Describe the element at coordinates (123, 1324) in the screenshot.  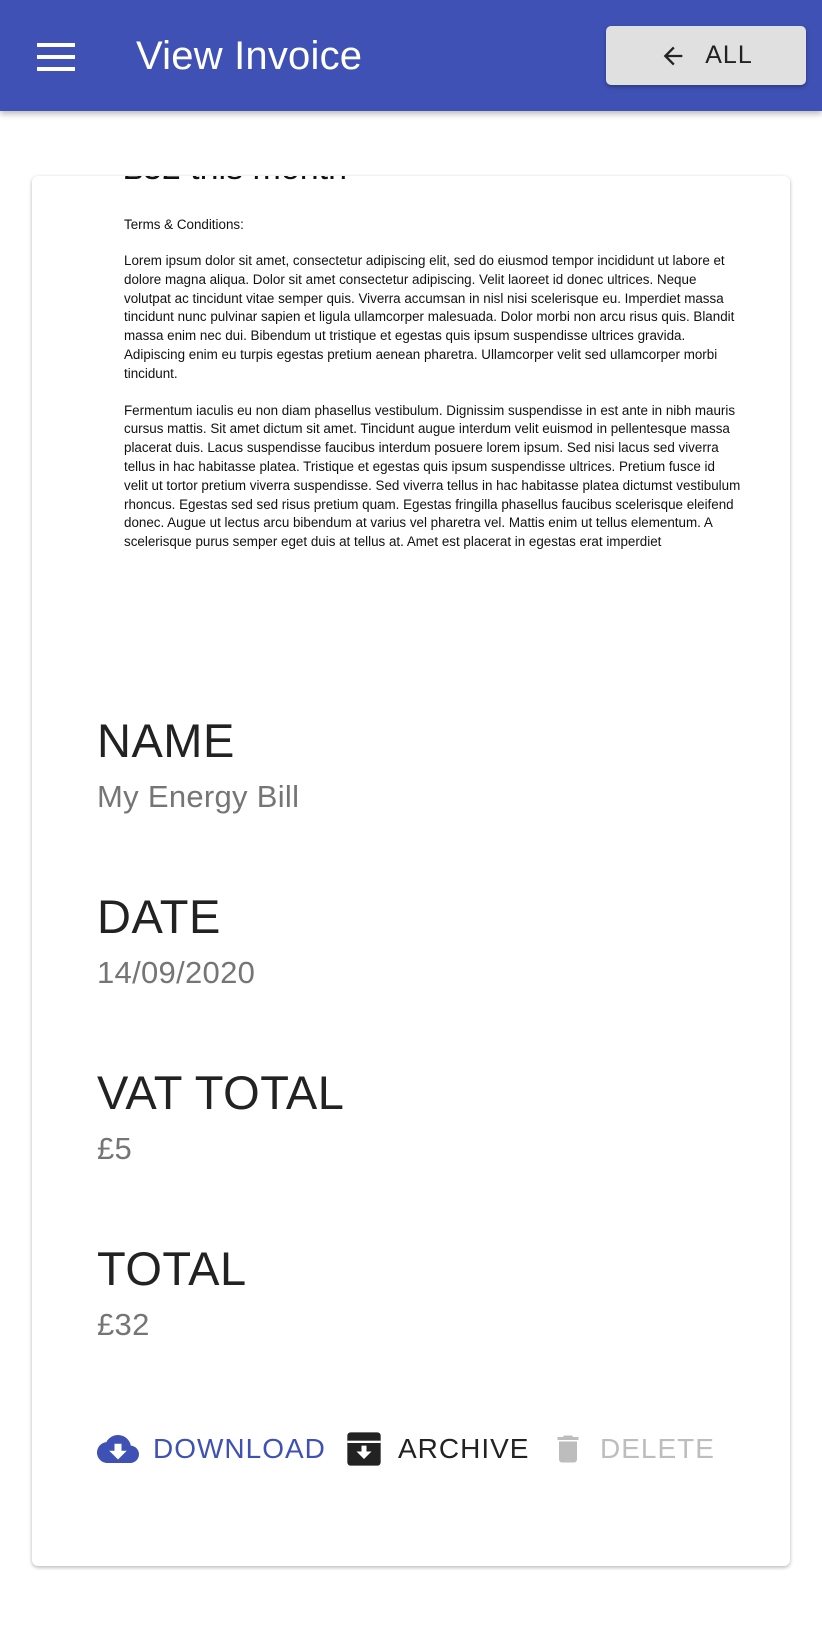
I see `total-value: £32` at that location.